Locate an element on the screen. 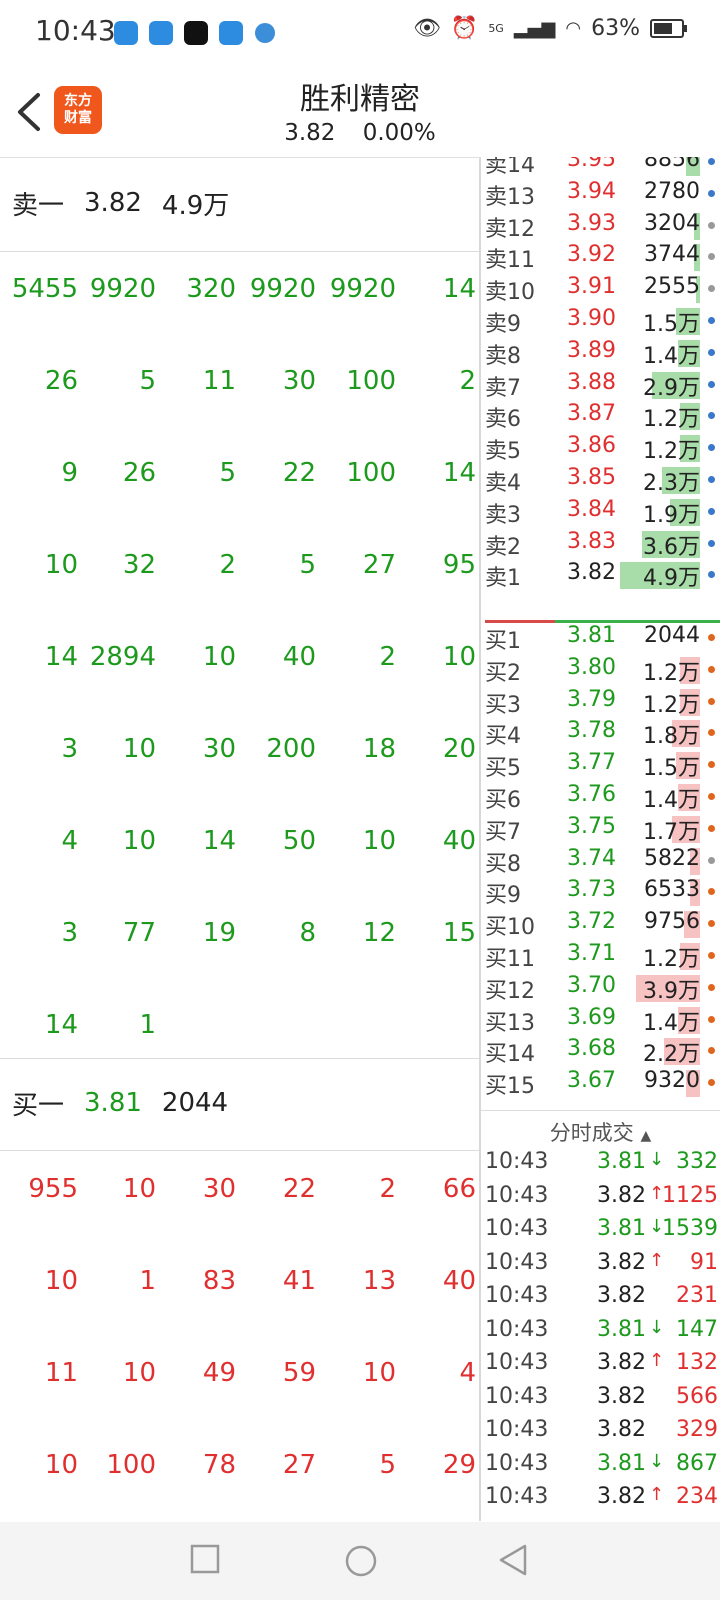 This screenshot has width=720, height=1600. sells-level-label: 卖1 is located at coordinates (503, 579).